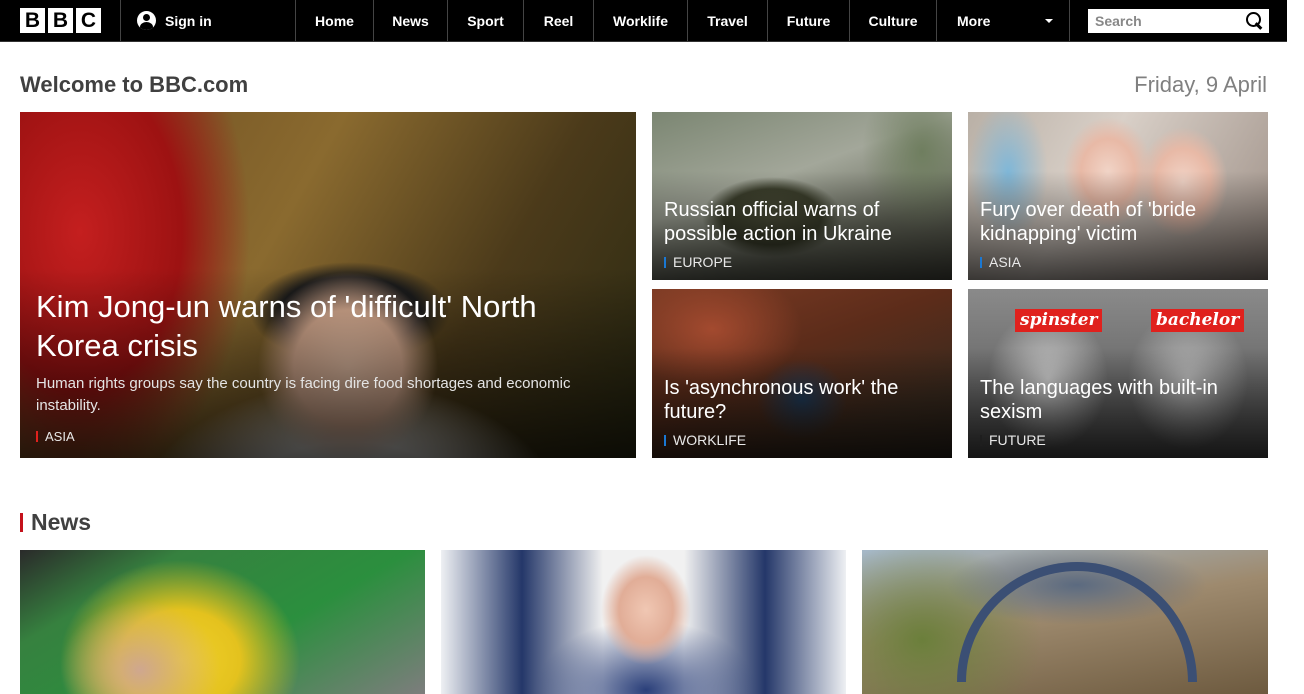  What do you see at coordinates (1118, 262) in the screenshot?
I see `hero-tile-tag: ASIA` at bounding box center [1118, 262].